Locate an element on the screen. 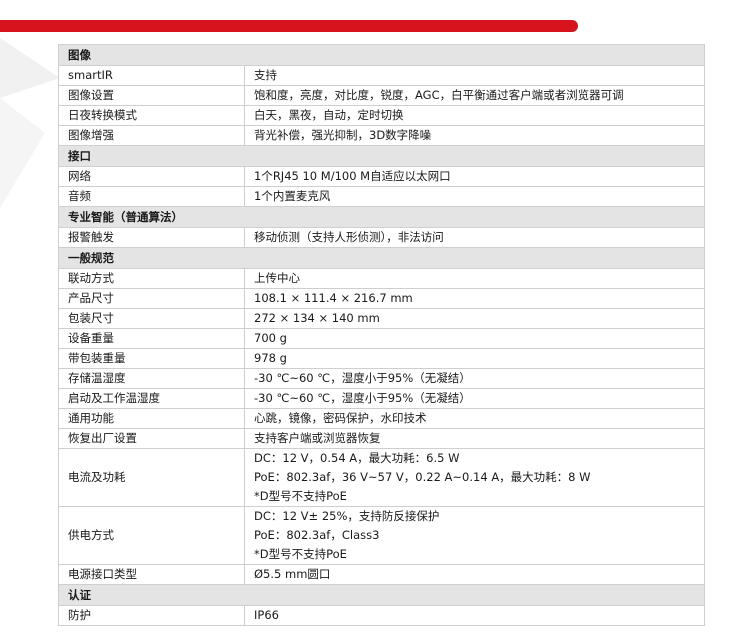 The image size is (750, 640). spec-key: 供电方式 is located at coordinates (151, 535).